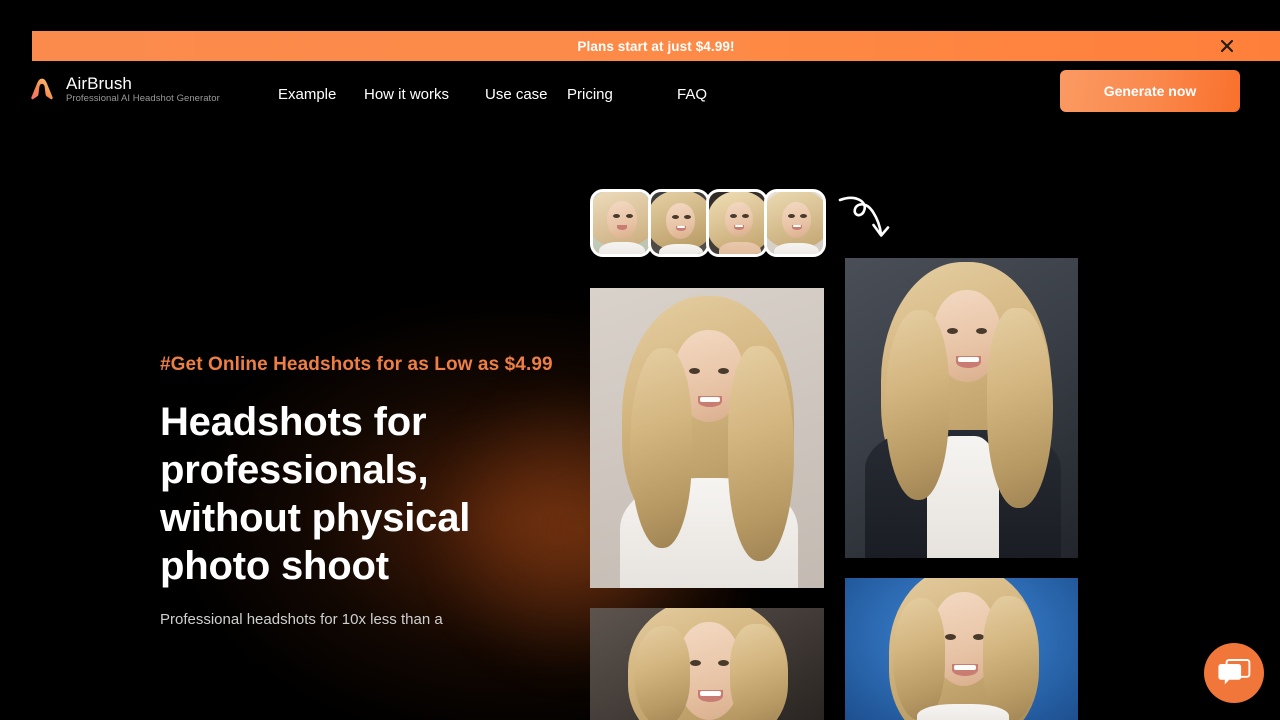 The height and width of the screenshot is (720, 1280). Describe the element at coordinates (707, 438) in the screenshot. I see `result-image-light-background` at that location.